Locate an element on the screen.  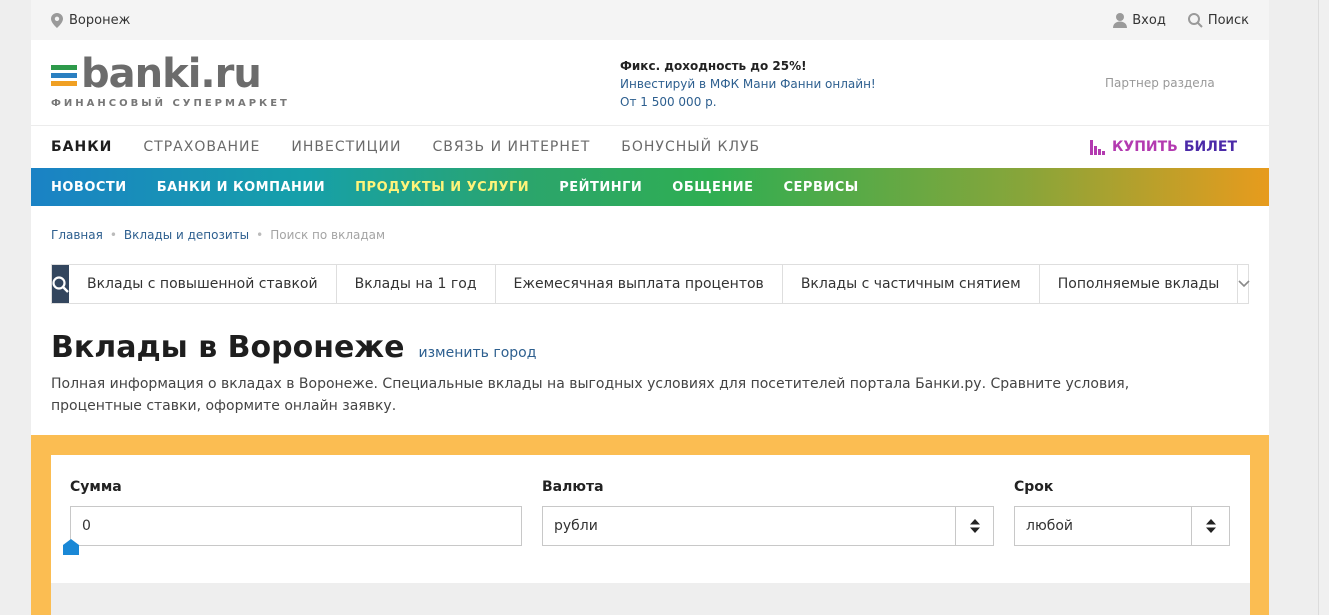
change-city-link: изменить город is located at coordinates (478, 353).